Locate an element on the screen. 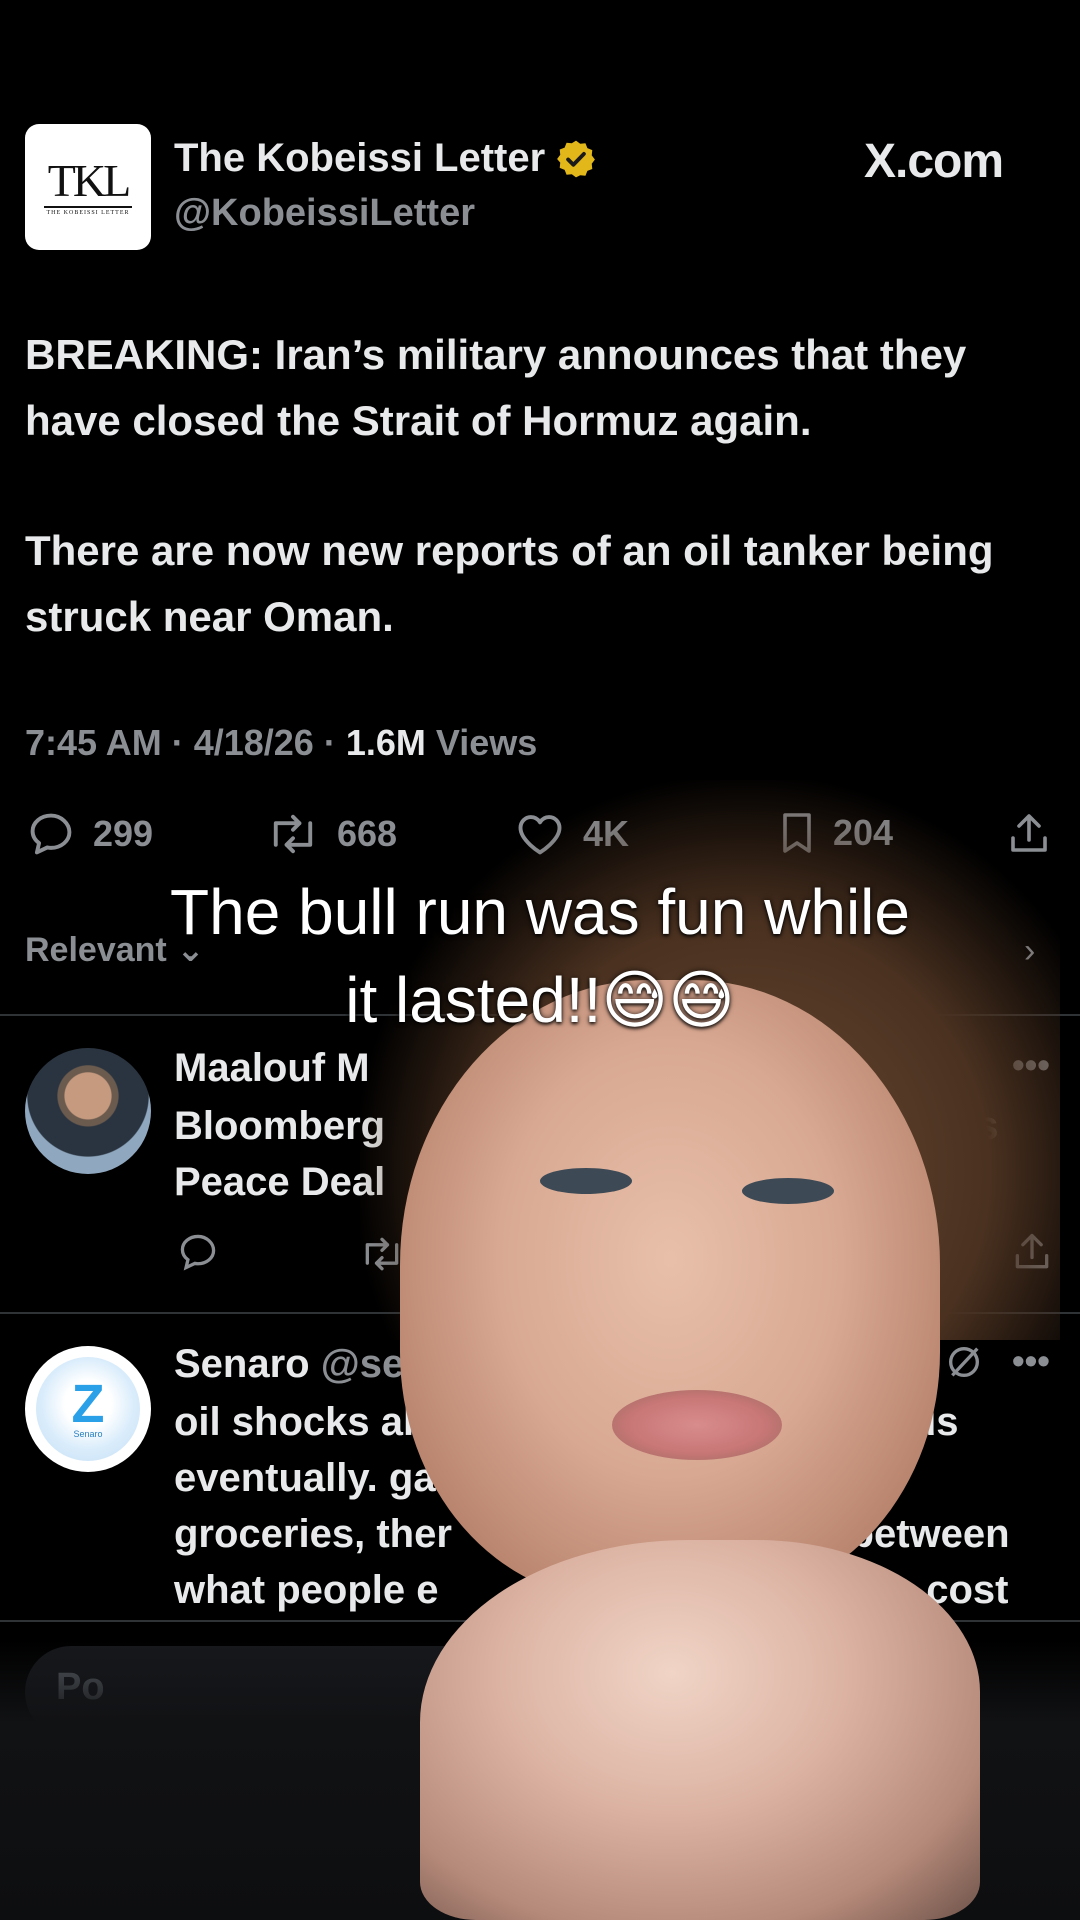 Image resolution: width=1080 pixels, height=1920 pixels. logo-subtext: THE KOBEISSI LETTER is located at coordinates (88, 213).